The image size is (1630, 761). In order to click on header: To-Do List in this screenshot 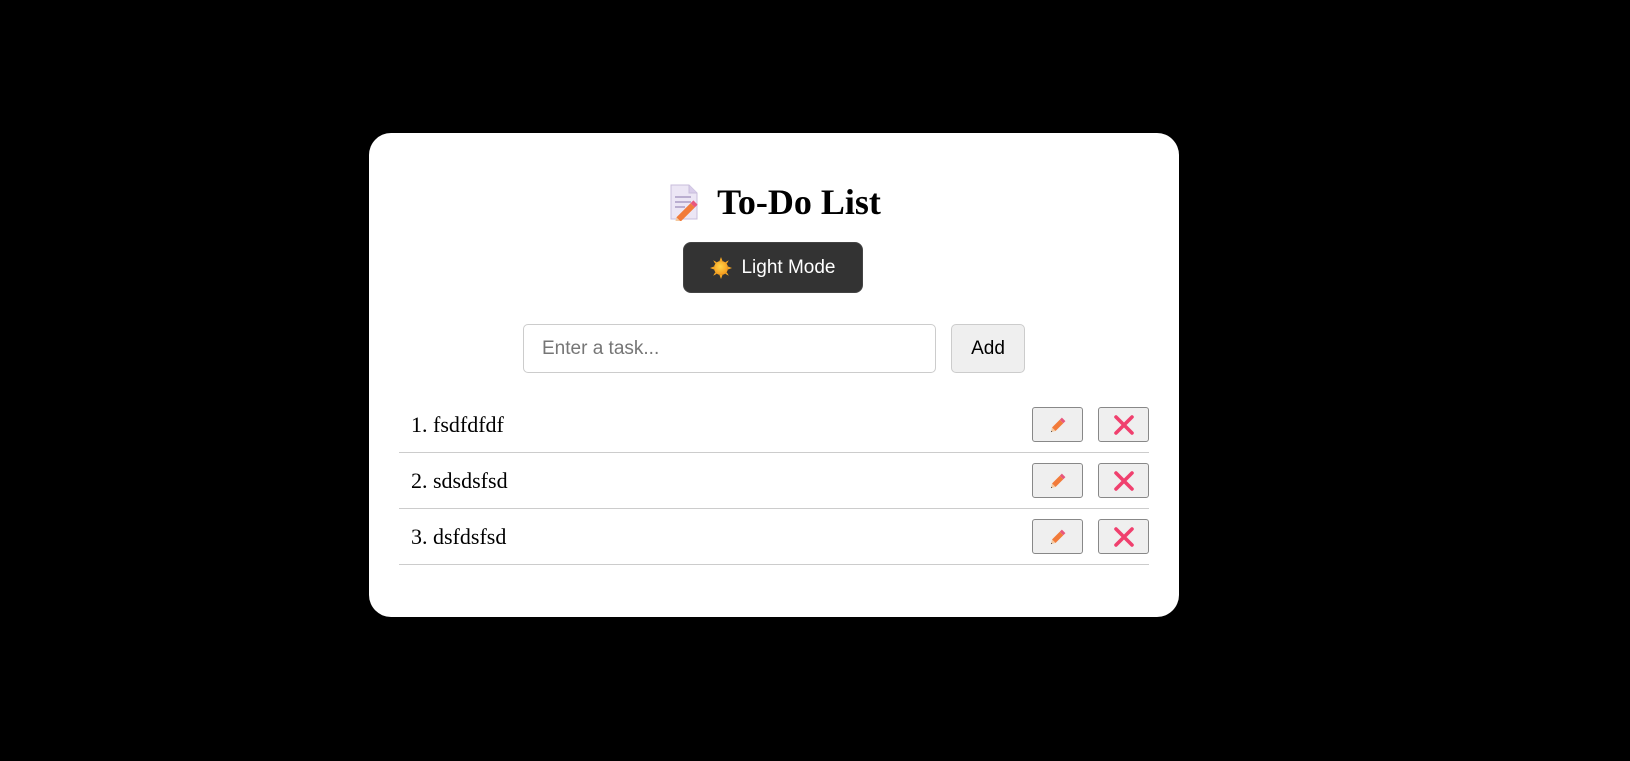, I will do `click(774, 203)`.